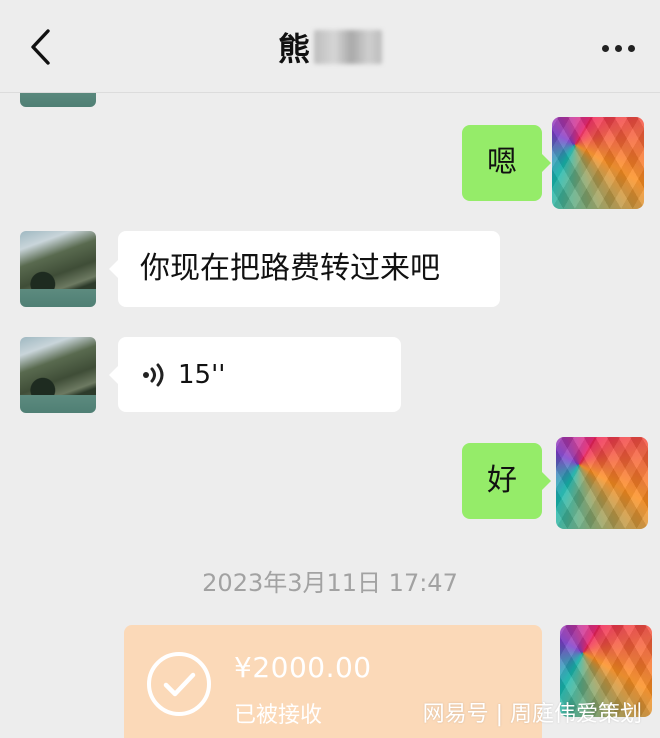  I want to click on watermark: 网易号 | 周庭伟爱策划, so click(532, 714).